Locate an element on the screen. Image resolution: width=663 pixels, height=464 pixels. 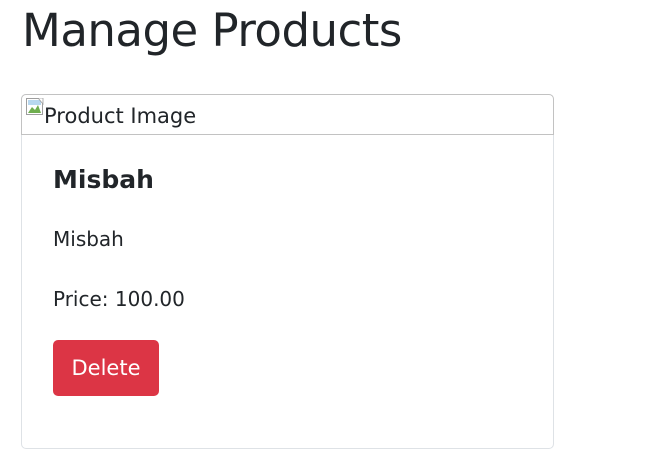
product-name: Misbah is located at coordinates (103, 179).